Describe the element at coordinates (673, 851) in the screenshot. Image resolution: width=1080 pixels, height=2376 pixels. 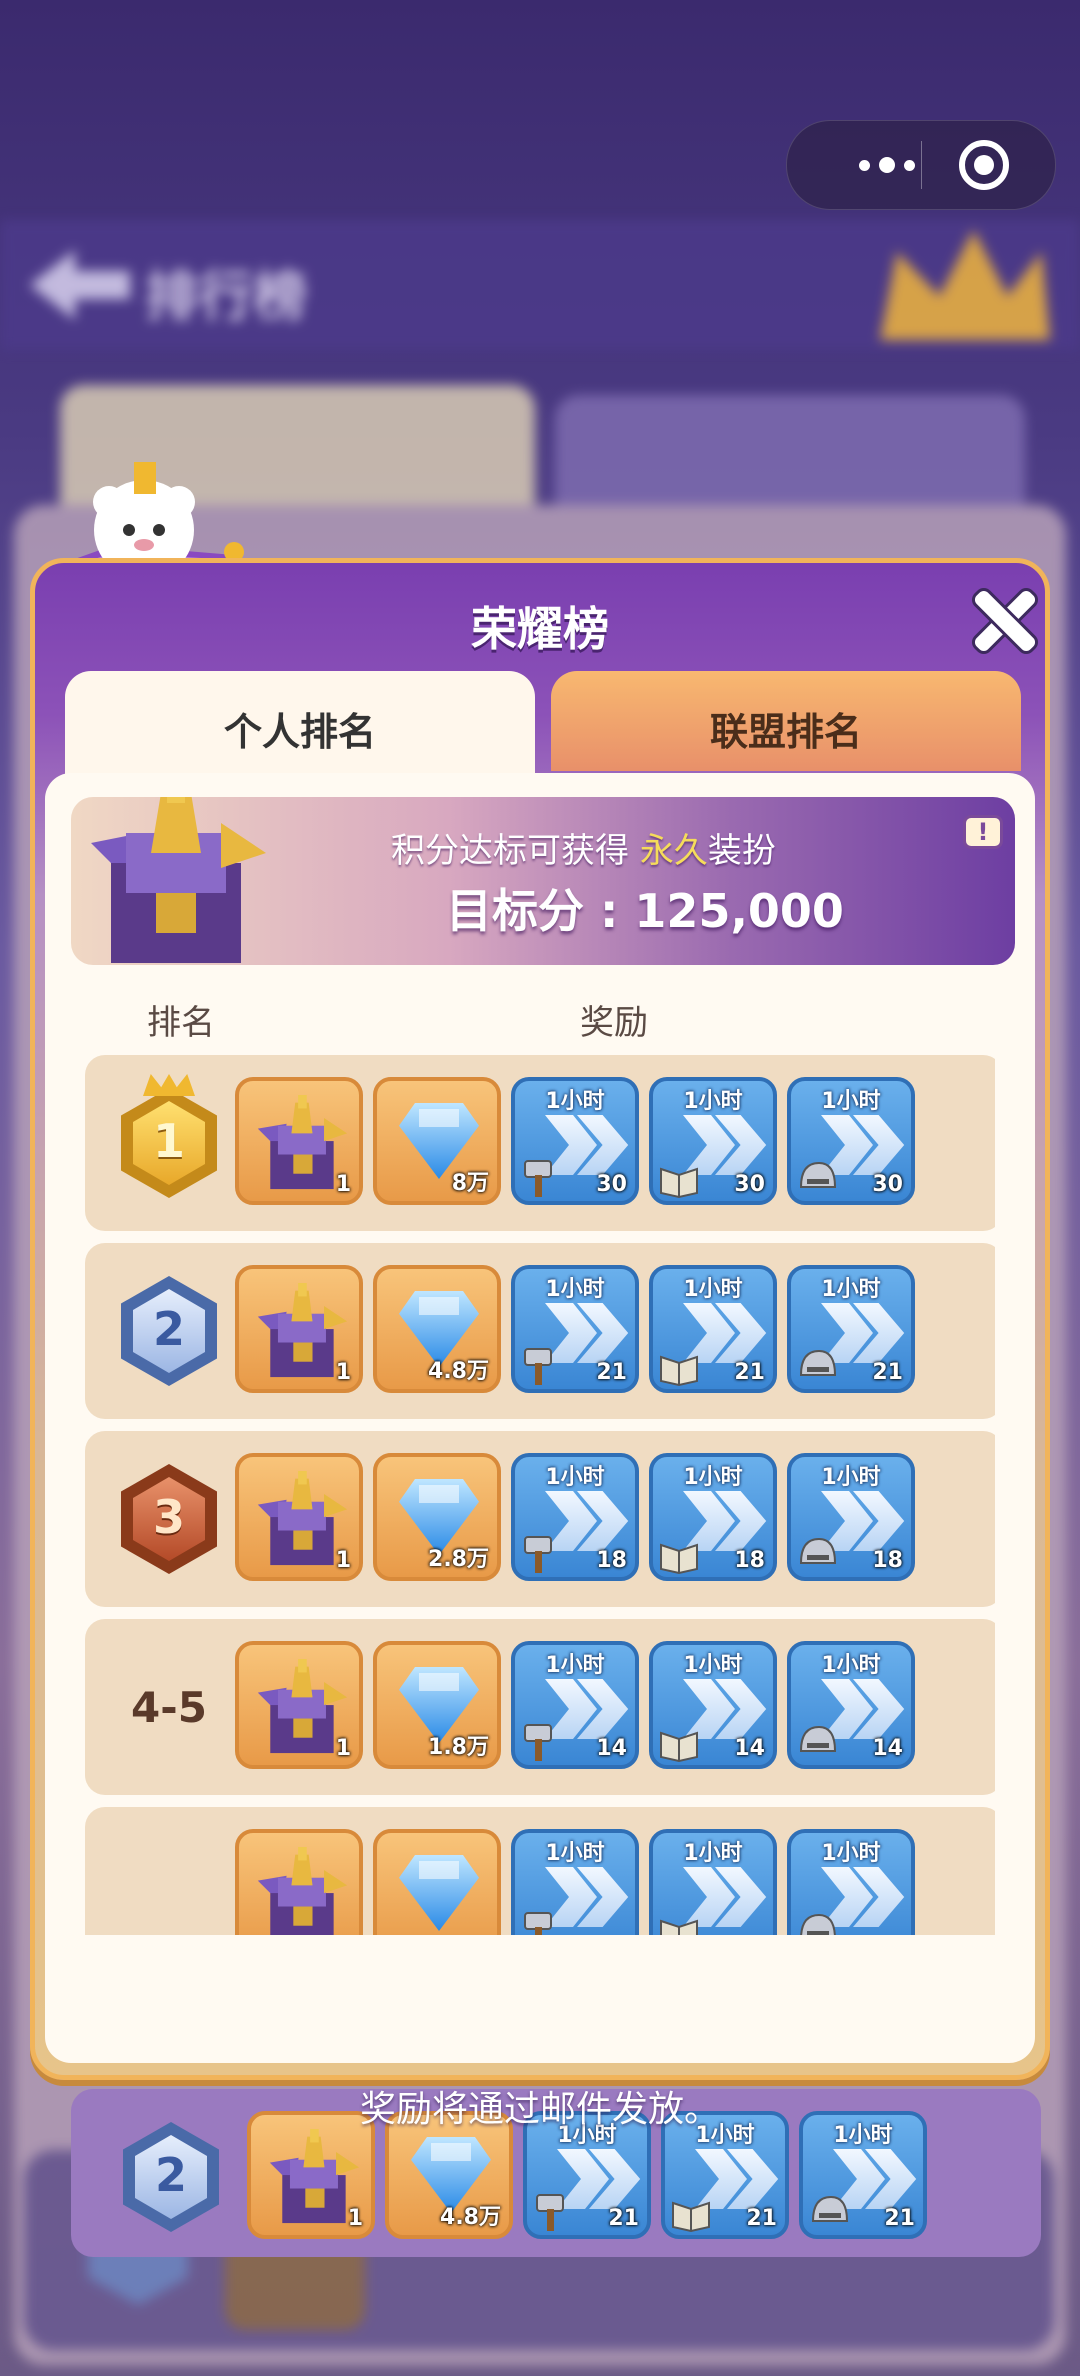
I see `banner-highlight: 永久` at that location.